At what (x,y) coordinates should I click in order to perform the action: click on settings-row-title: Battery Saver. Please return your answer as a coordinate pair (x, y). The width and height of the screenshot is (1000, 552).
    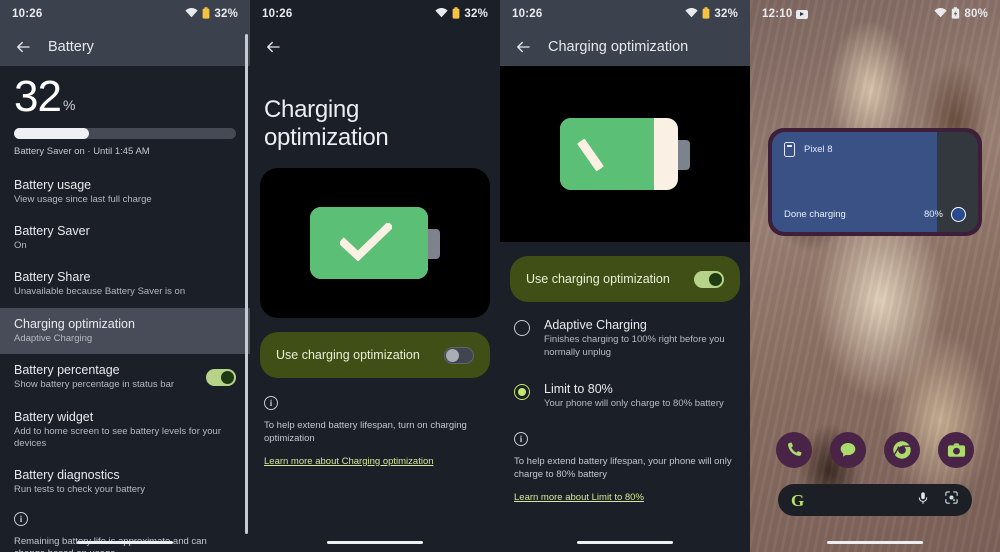
    Looking at the image, I should click on (52, 231).